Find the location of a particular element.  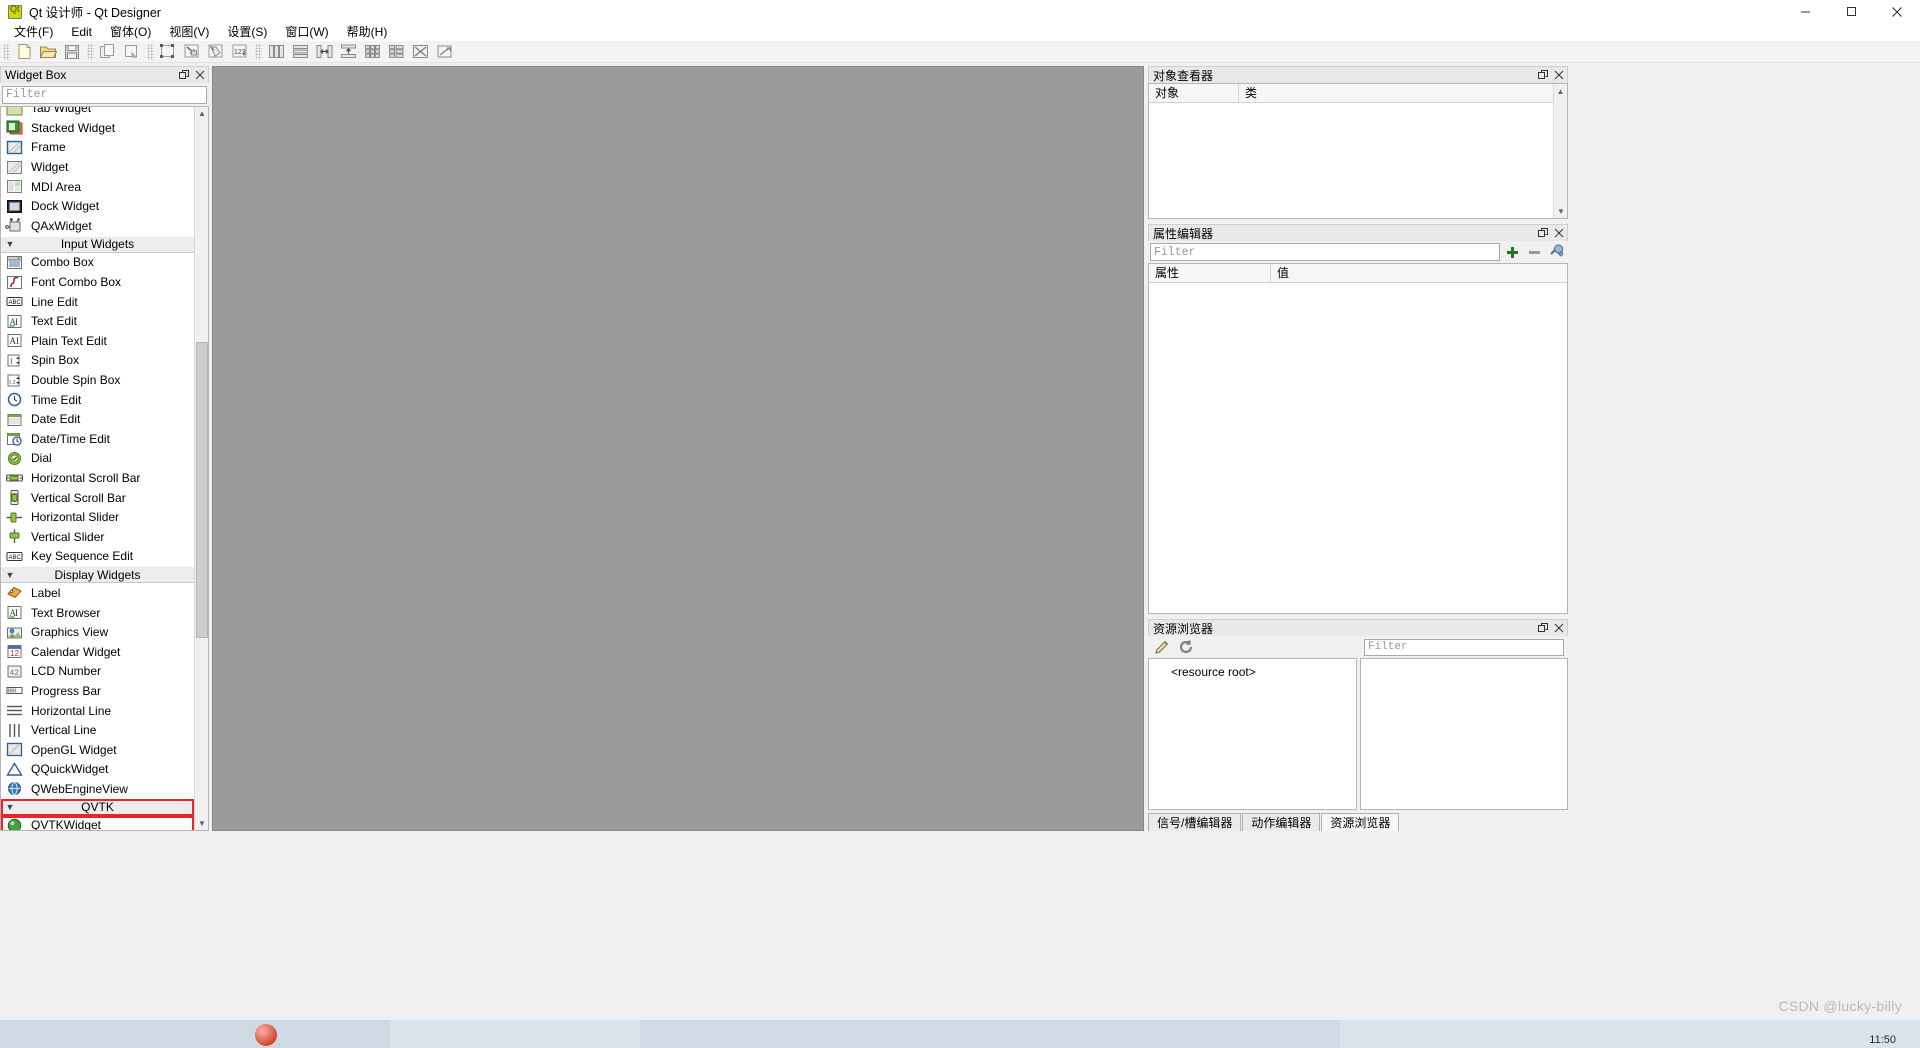

minimize-button is located at coordinates (1805, 11).